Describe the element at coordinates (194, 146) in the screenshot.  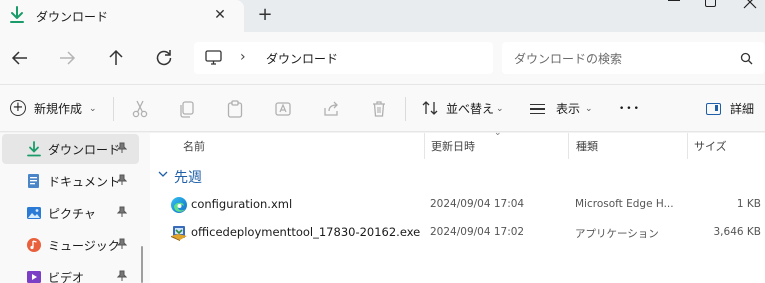
I see `column-header-name: 名前` at that location.